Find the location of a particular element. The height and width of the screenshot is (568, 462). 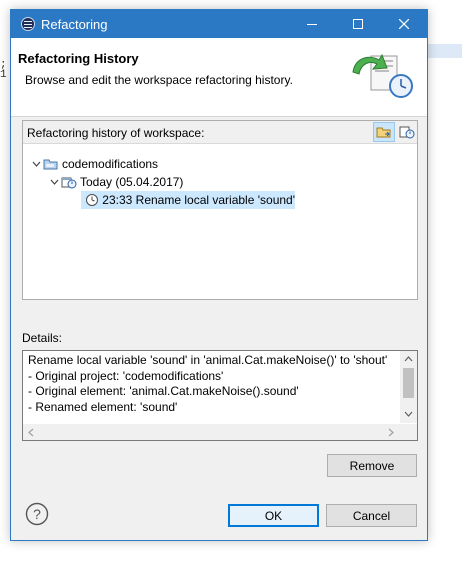

help-icon: ? is located at coordinates (37, 514).